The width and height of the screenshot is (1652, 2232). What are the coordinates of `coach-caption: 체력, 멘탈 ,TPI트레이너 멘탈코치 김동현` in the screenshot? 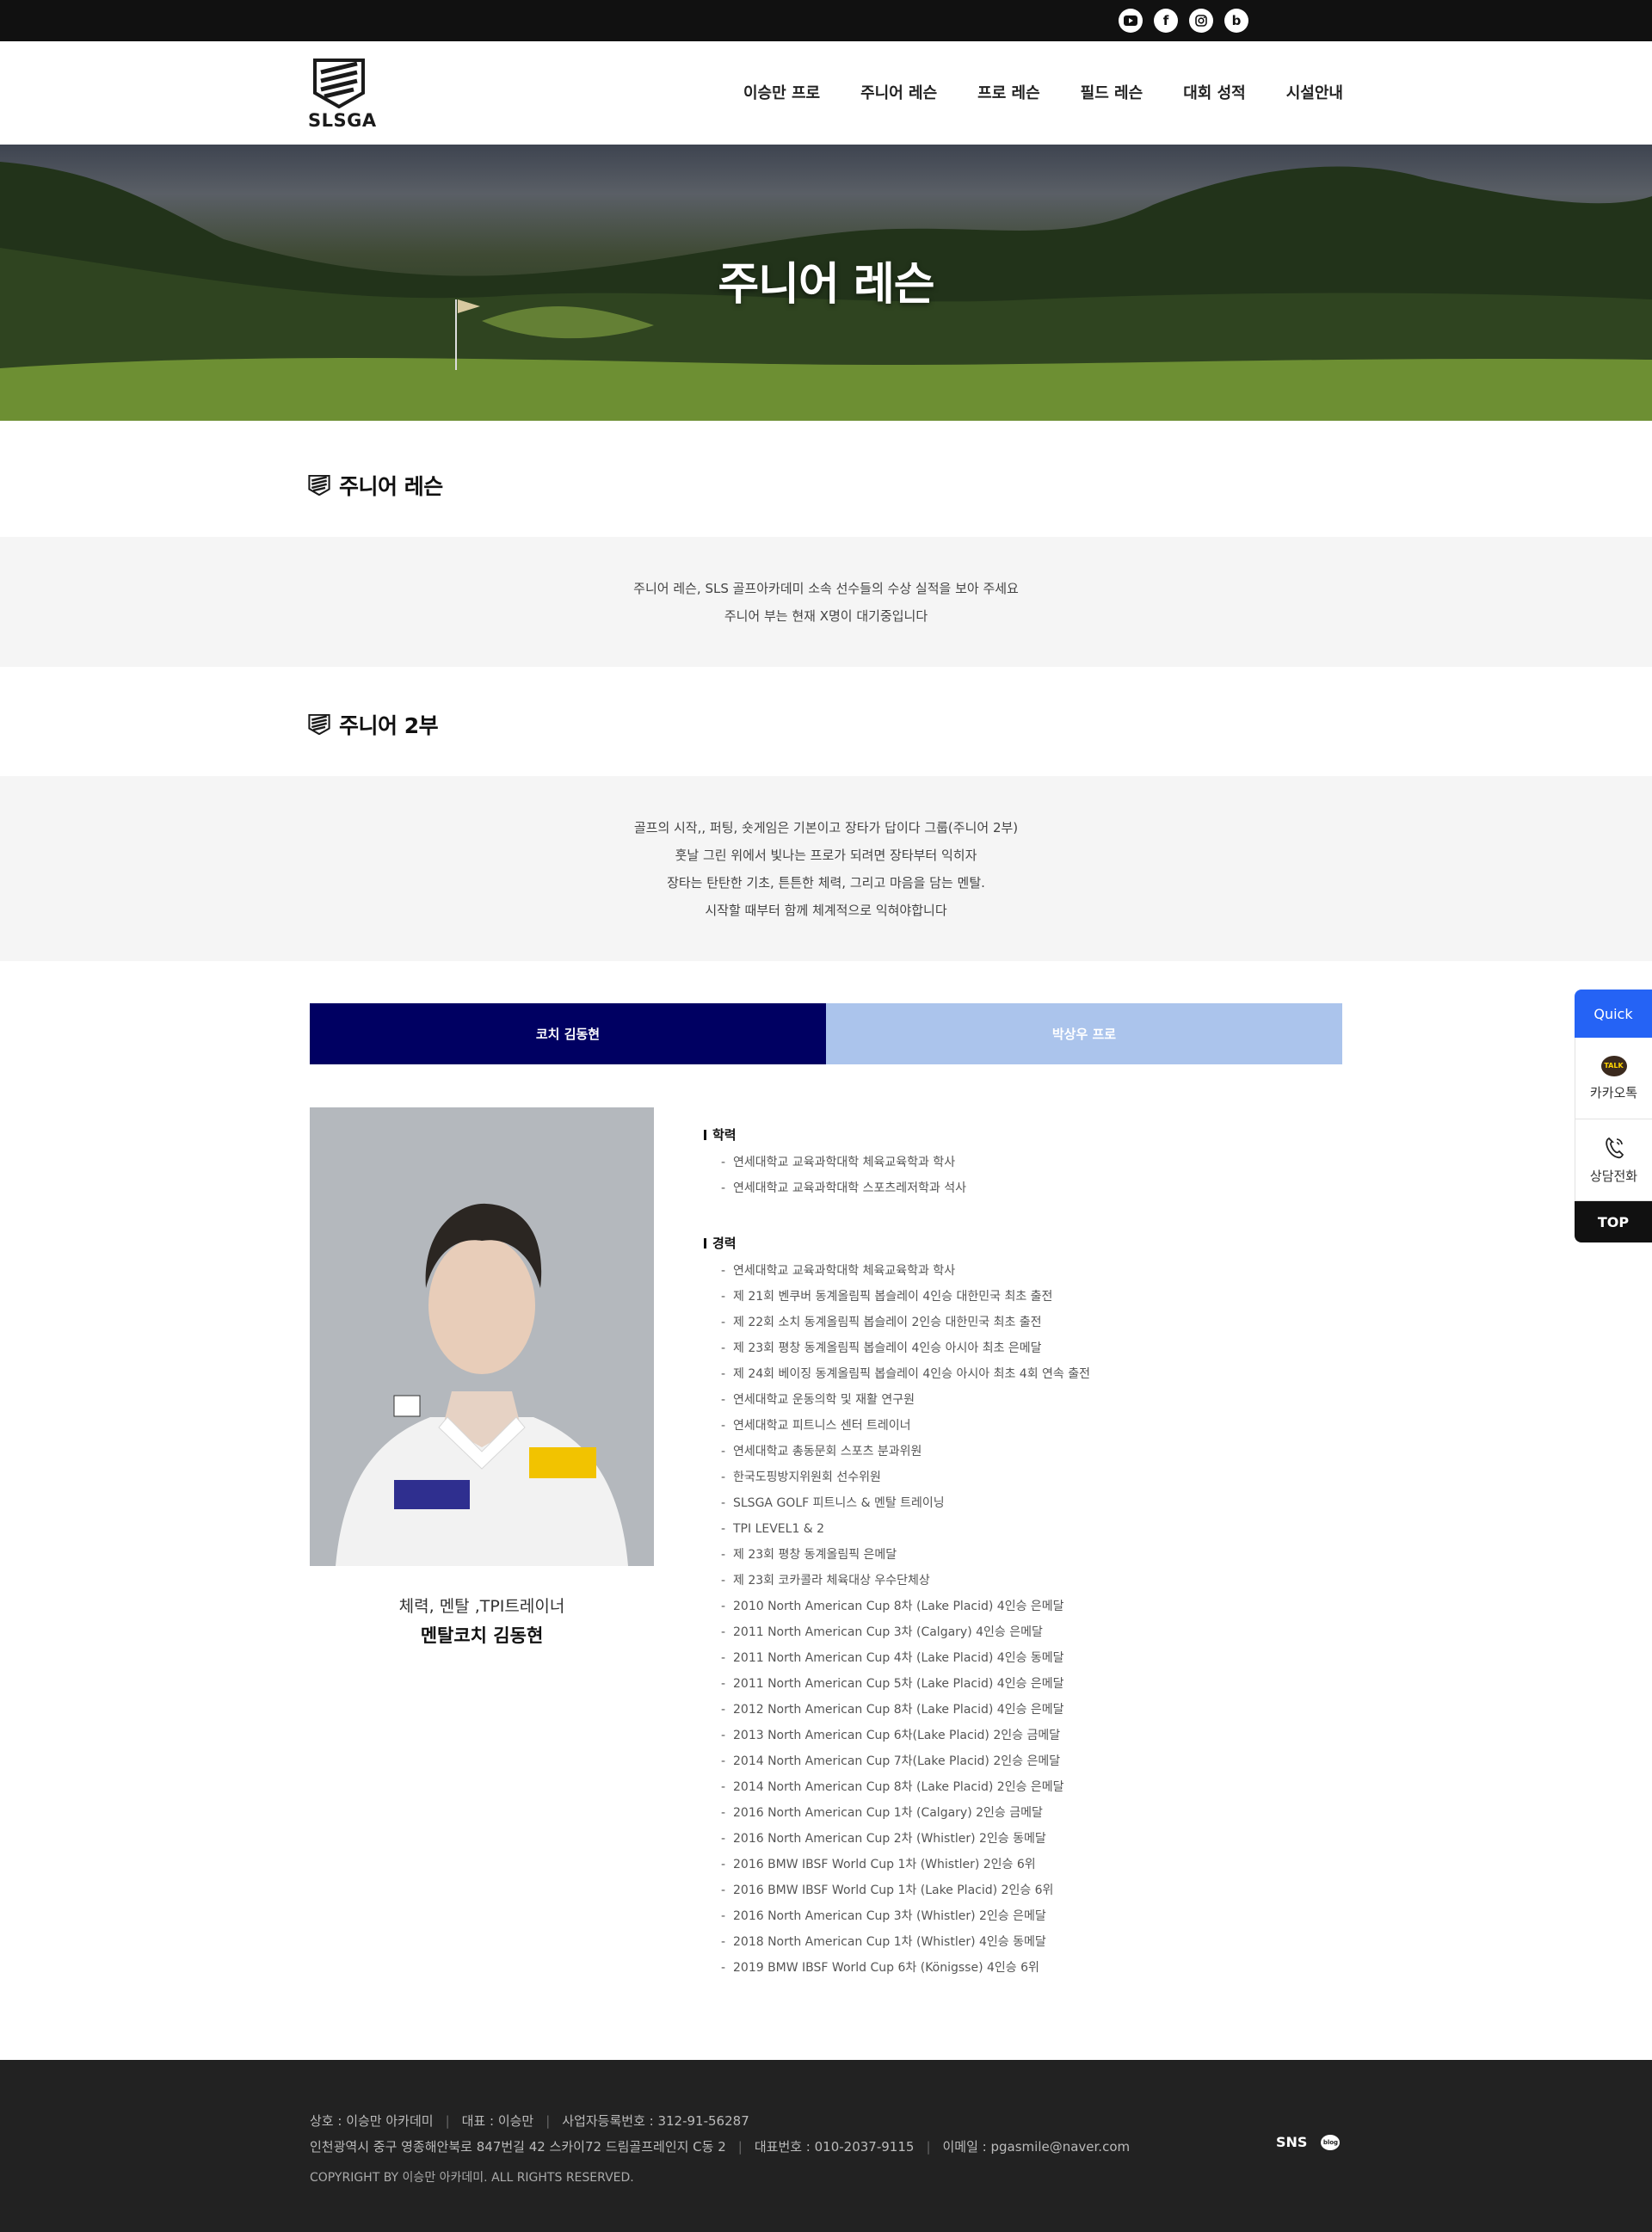 It's located at (482, 1621).